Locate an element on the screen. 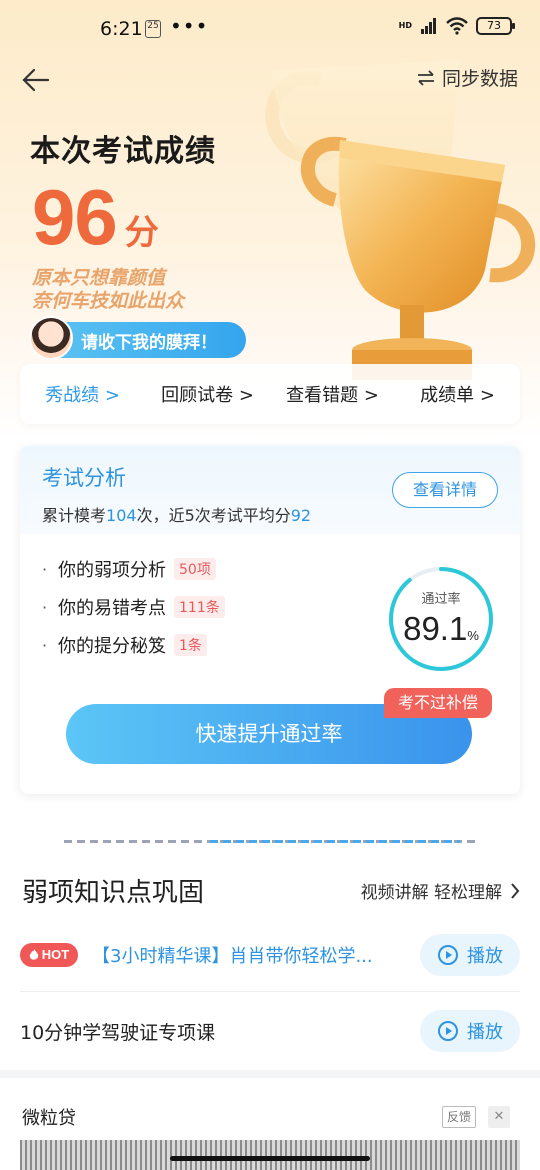 This screenshot has height=1170, width=540. pass-rate-label: 通过率 is located at coordinates (441, 599).